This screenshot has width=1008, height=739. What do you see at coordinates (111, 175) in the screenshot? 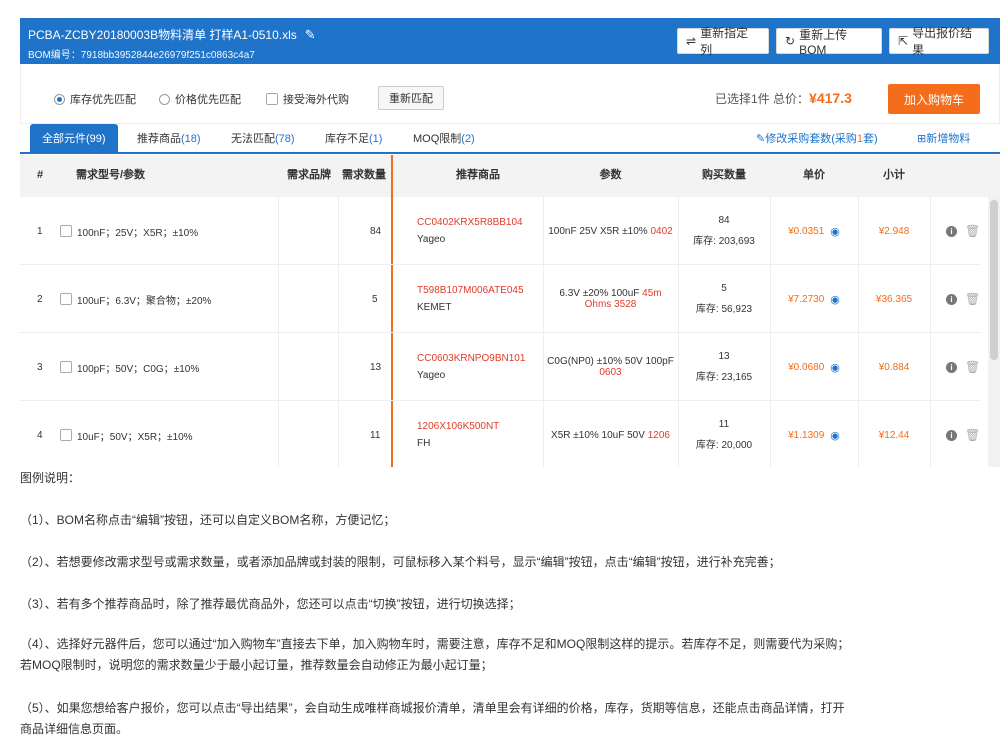
I see `col-spec: 需求型号/参数` at bounding box center [111, 175].